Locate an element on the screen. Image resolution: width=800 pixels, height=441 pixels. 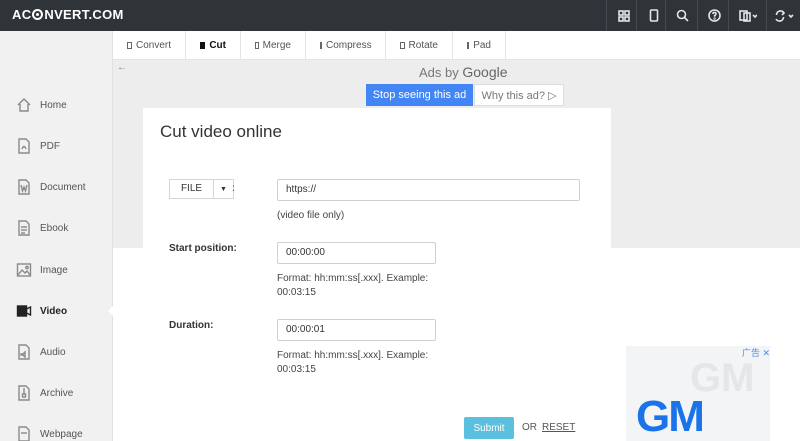
archive-icon is located at coordinates (24, 393).